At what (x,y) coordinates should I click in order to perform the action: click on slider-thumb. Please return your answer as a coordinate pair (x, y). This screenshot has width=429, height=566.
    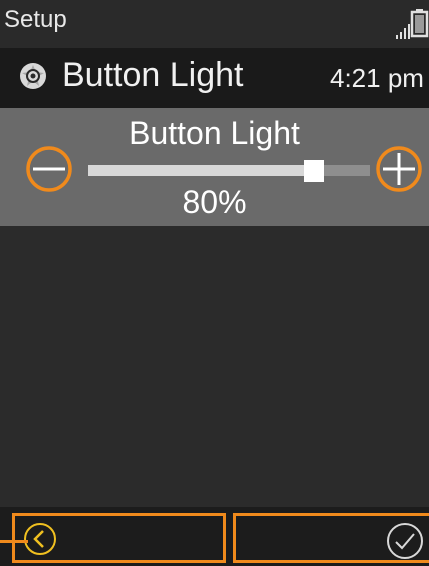
    Looking at the image, I should click on (313, 171).